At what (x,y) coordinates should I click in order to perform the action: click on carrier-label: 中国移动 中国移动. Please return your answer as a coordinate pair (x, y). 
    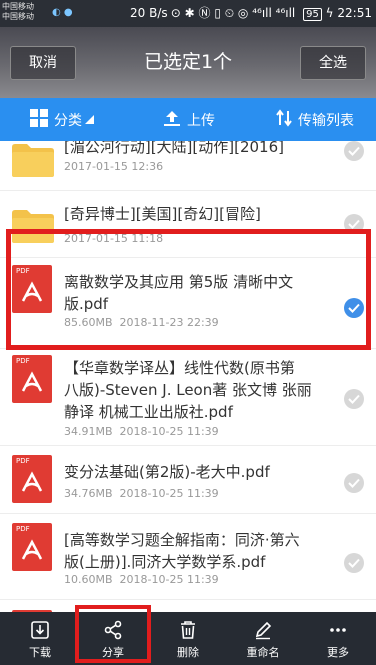
    Looking at the image, I should click on (18, 12).